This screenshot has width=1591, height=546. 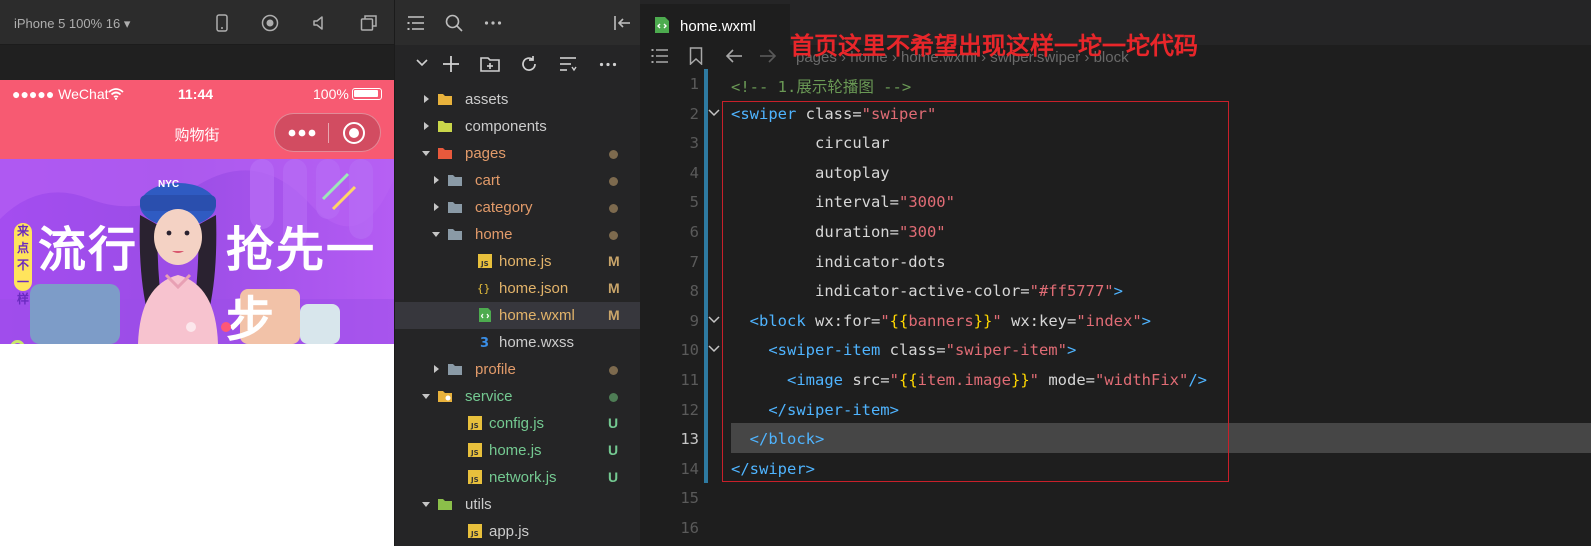 I want to click on tree-item-category: category, so click(x=518, y=207).